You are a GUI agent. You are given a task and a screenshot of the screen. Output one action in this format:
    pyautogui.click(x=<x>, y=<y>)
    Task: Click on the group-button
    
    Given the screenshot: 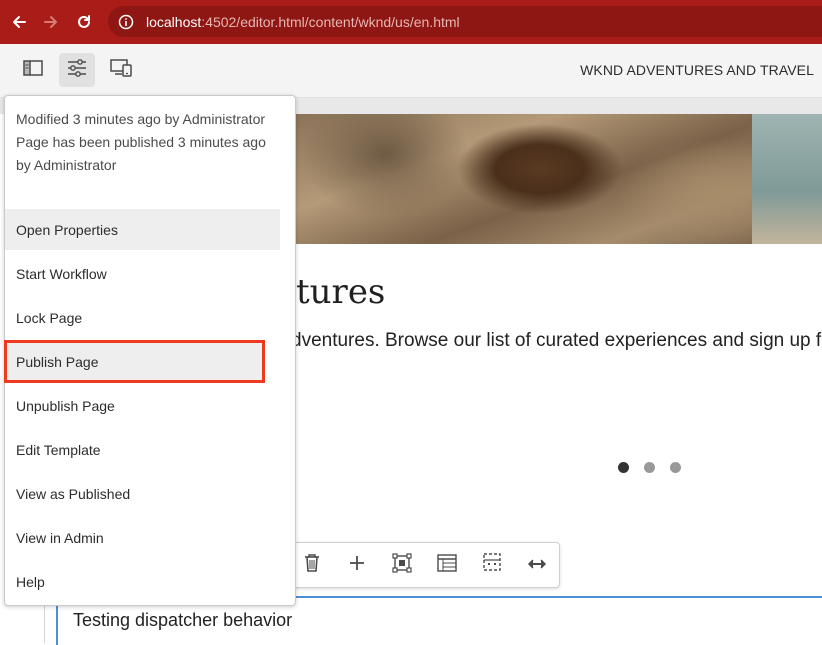 What is the action you would take?
    pyautogui.click(x=401, y=565)
    